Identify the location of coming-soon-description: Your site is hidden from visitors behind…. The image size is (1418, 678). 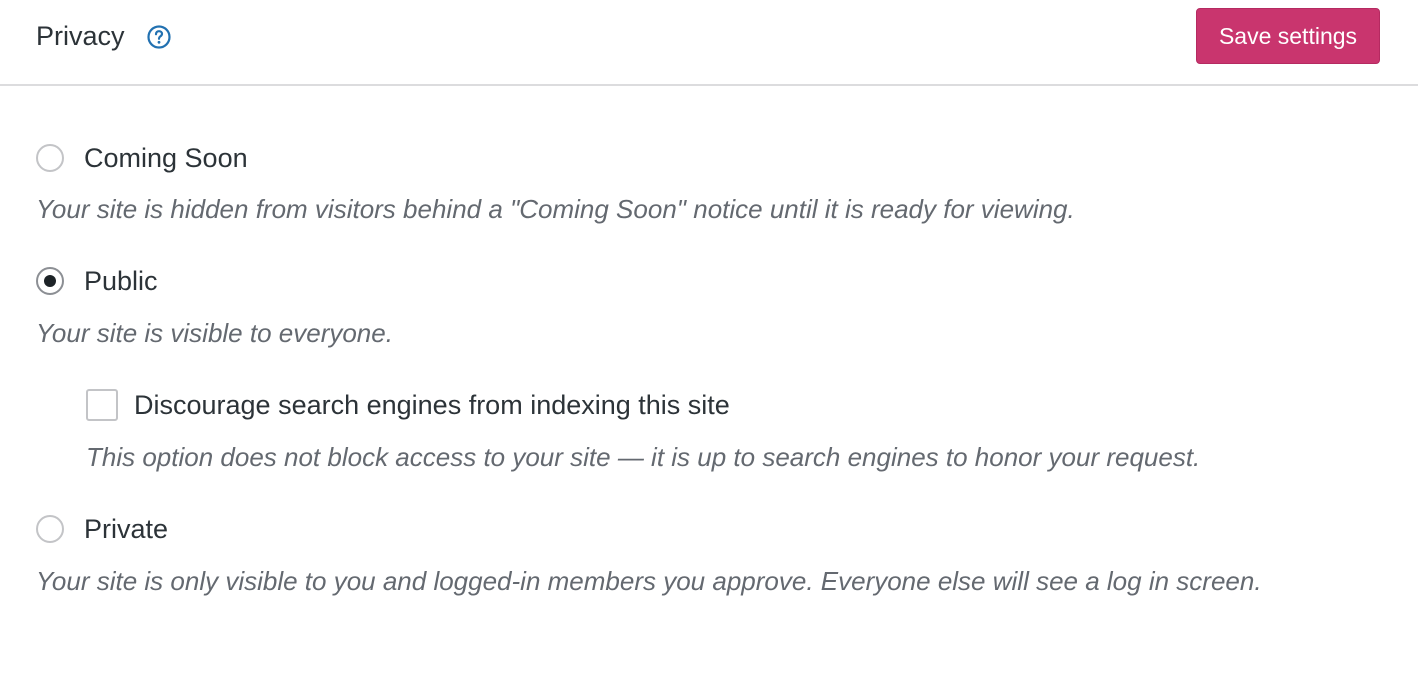
(555, 209).